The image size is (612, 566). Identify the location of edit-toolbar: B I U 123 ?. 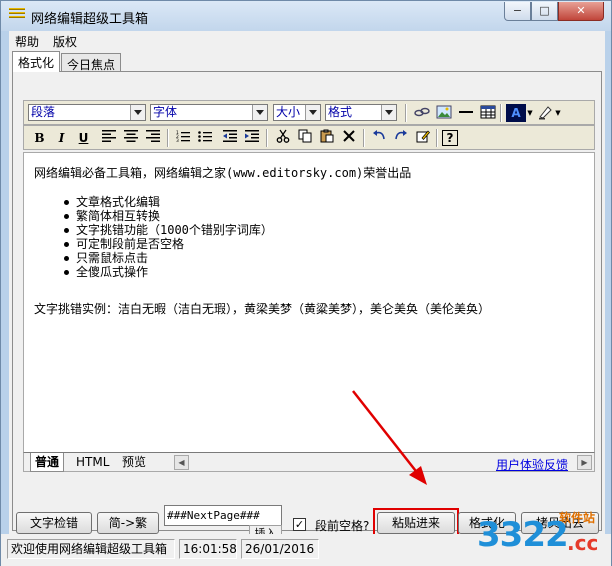
(309, 137).